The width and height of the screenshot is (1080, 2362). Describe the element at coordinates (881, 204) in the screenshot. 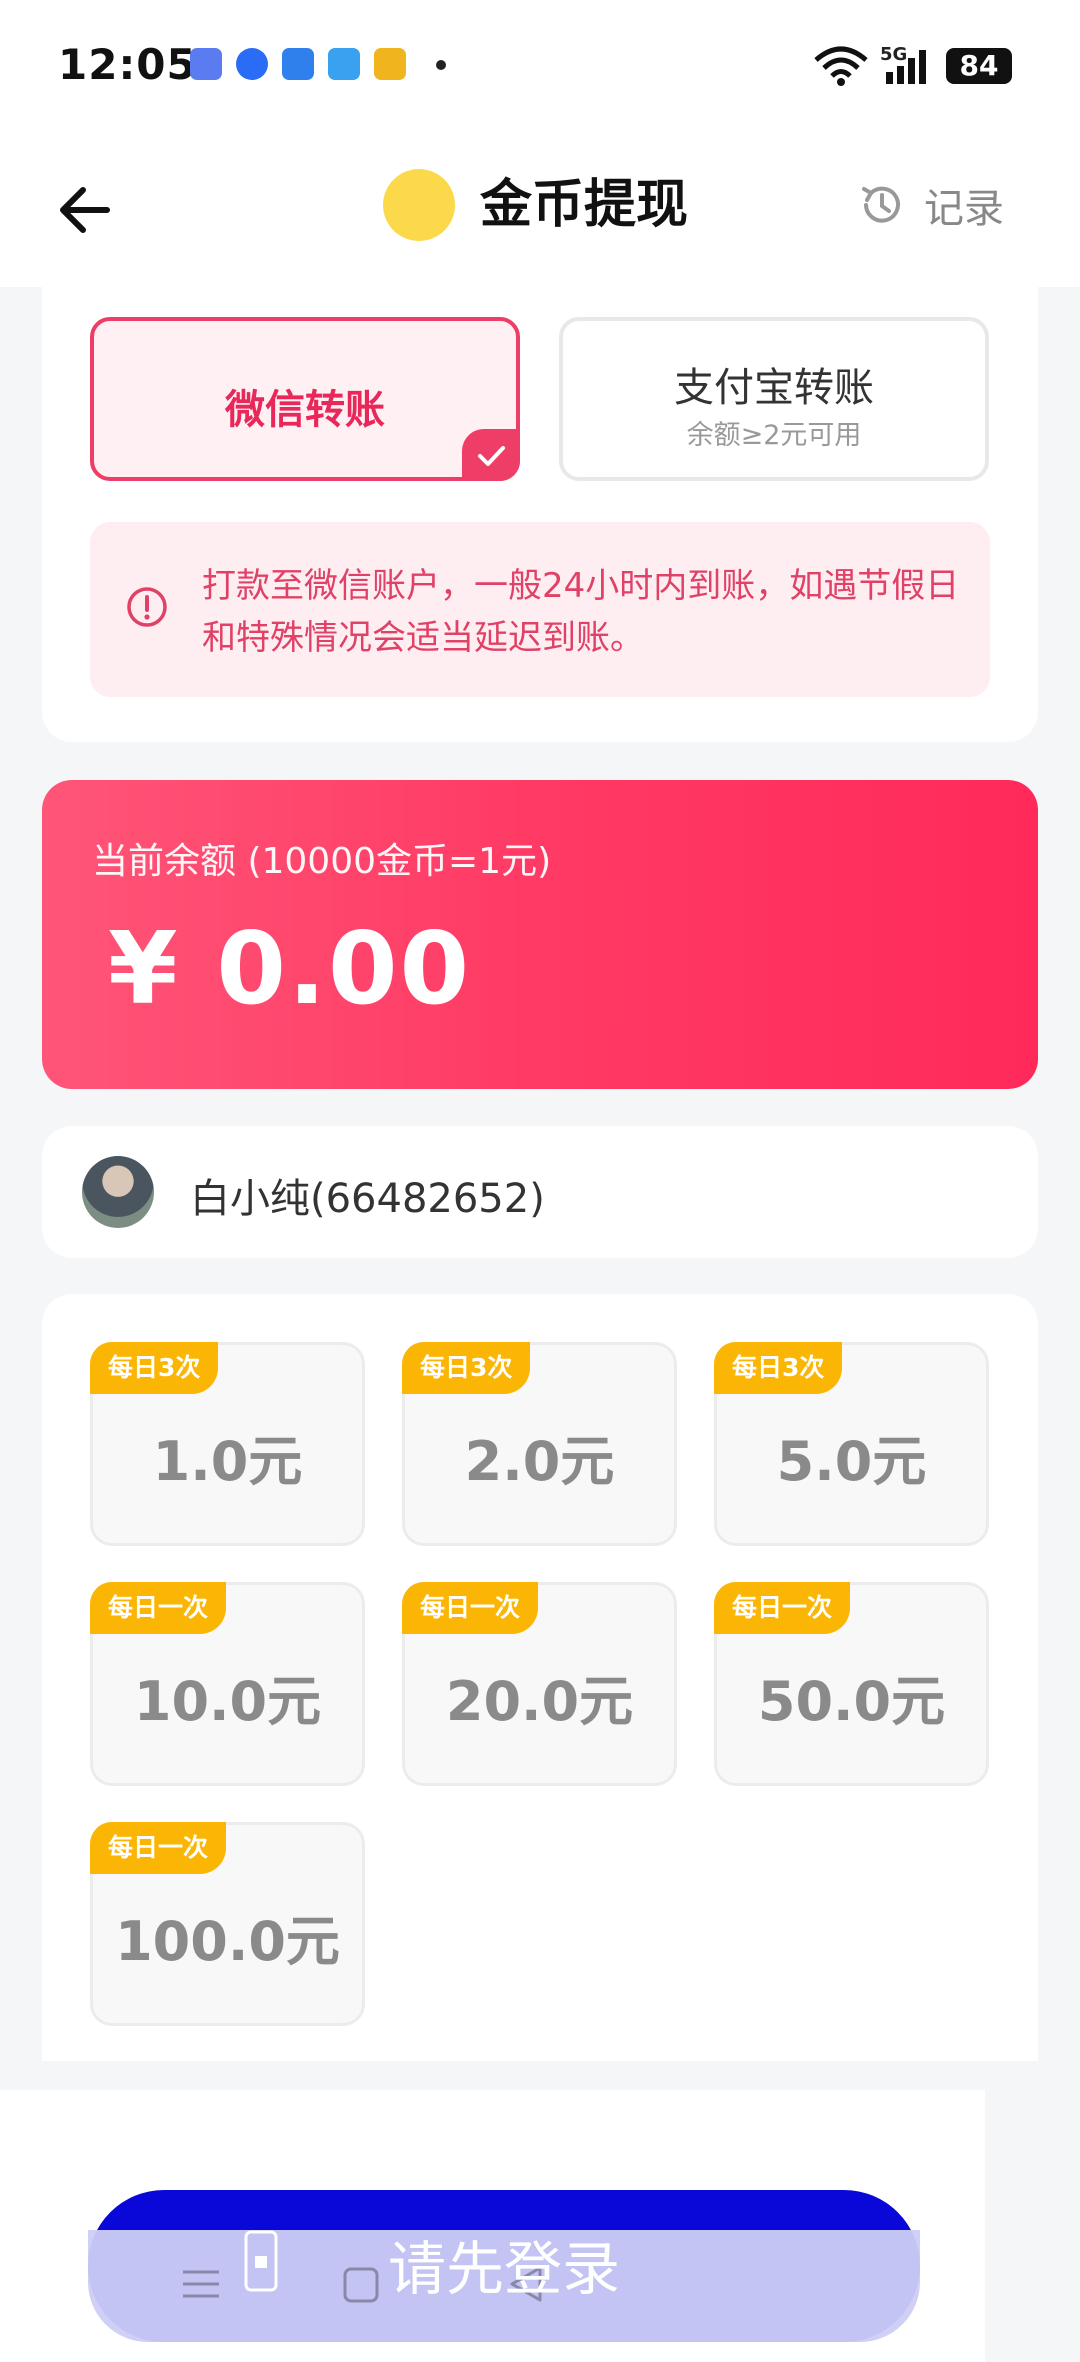

I see `history-icon` at that location.